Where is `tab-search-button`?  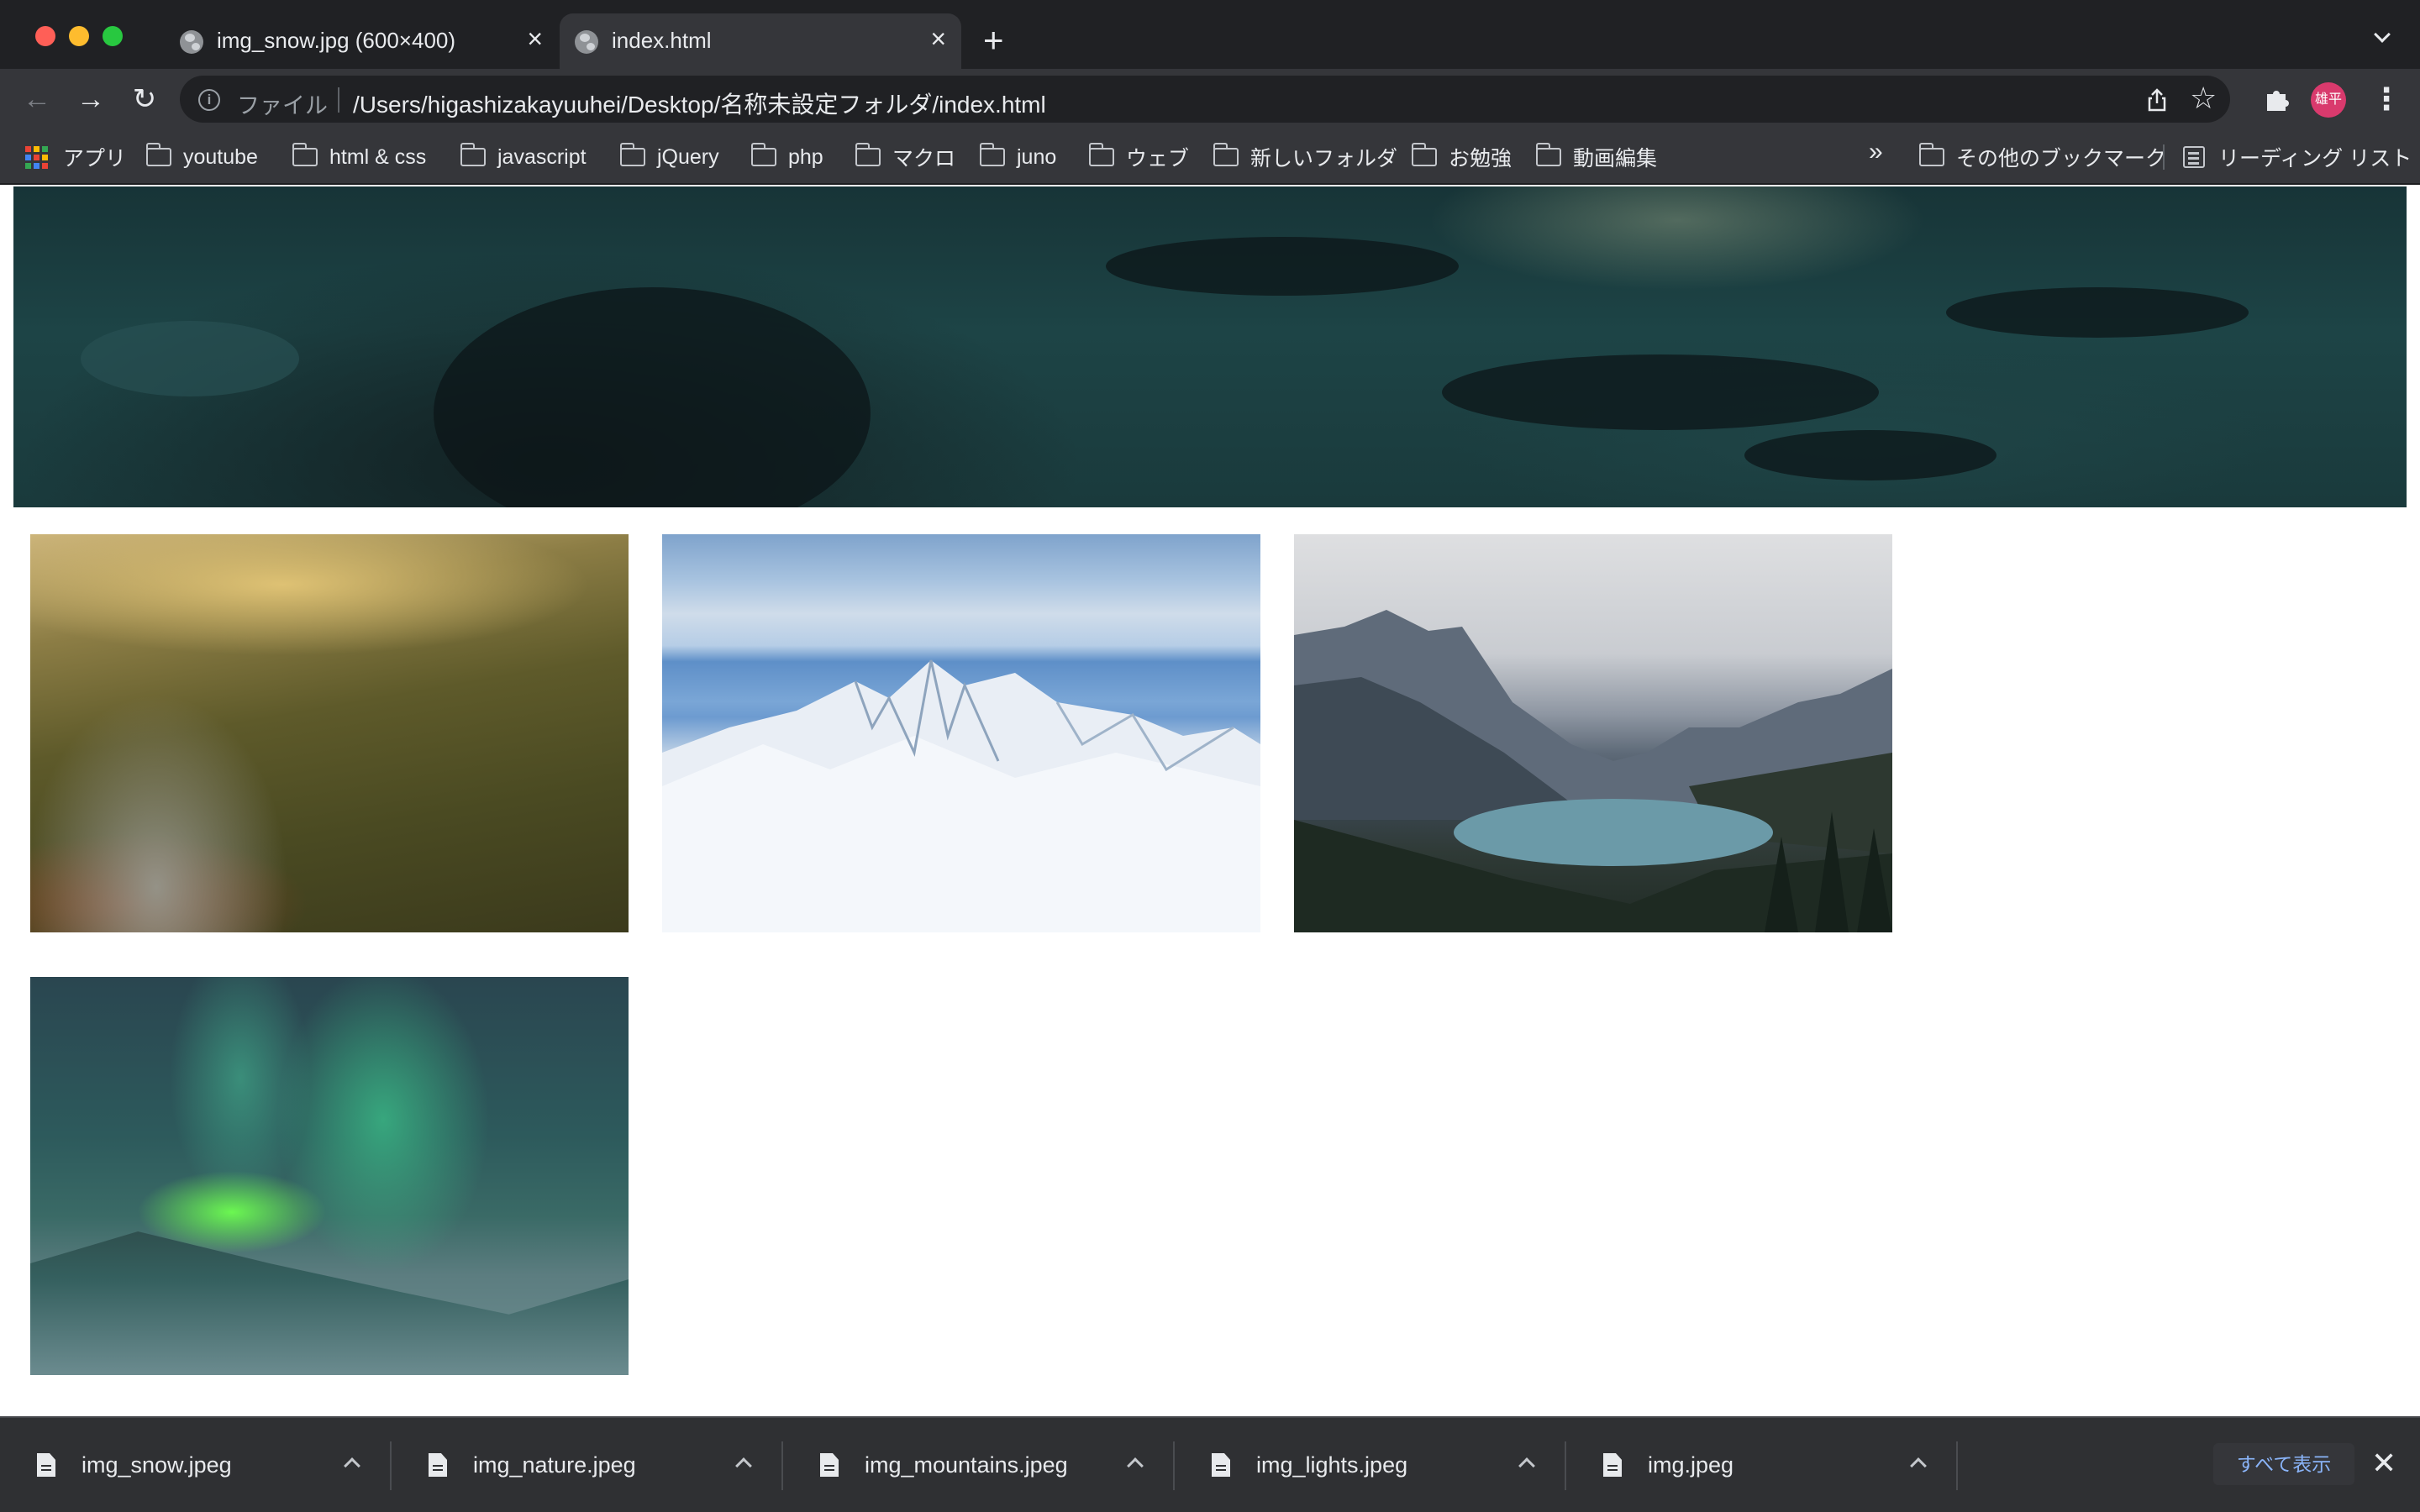
tab-search-button is located at coordinates (2383, 37).